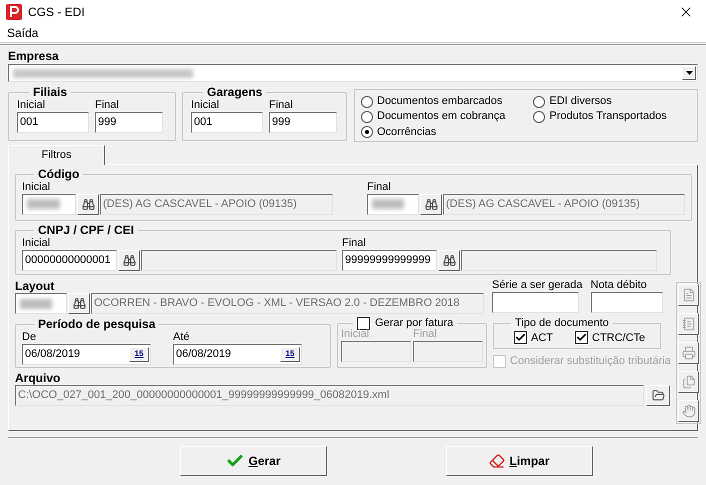 The image size is (706, 485). I want to click on tab: Filtros, so click(56, 155).